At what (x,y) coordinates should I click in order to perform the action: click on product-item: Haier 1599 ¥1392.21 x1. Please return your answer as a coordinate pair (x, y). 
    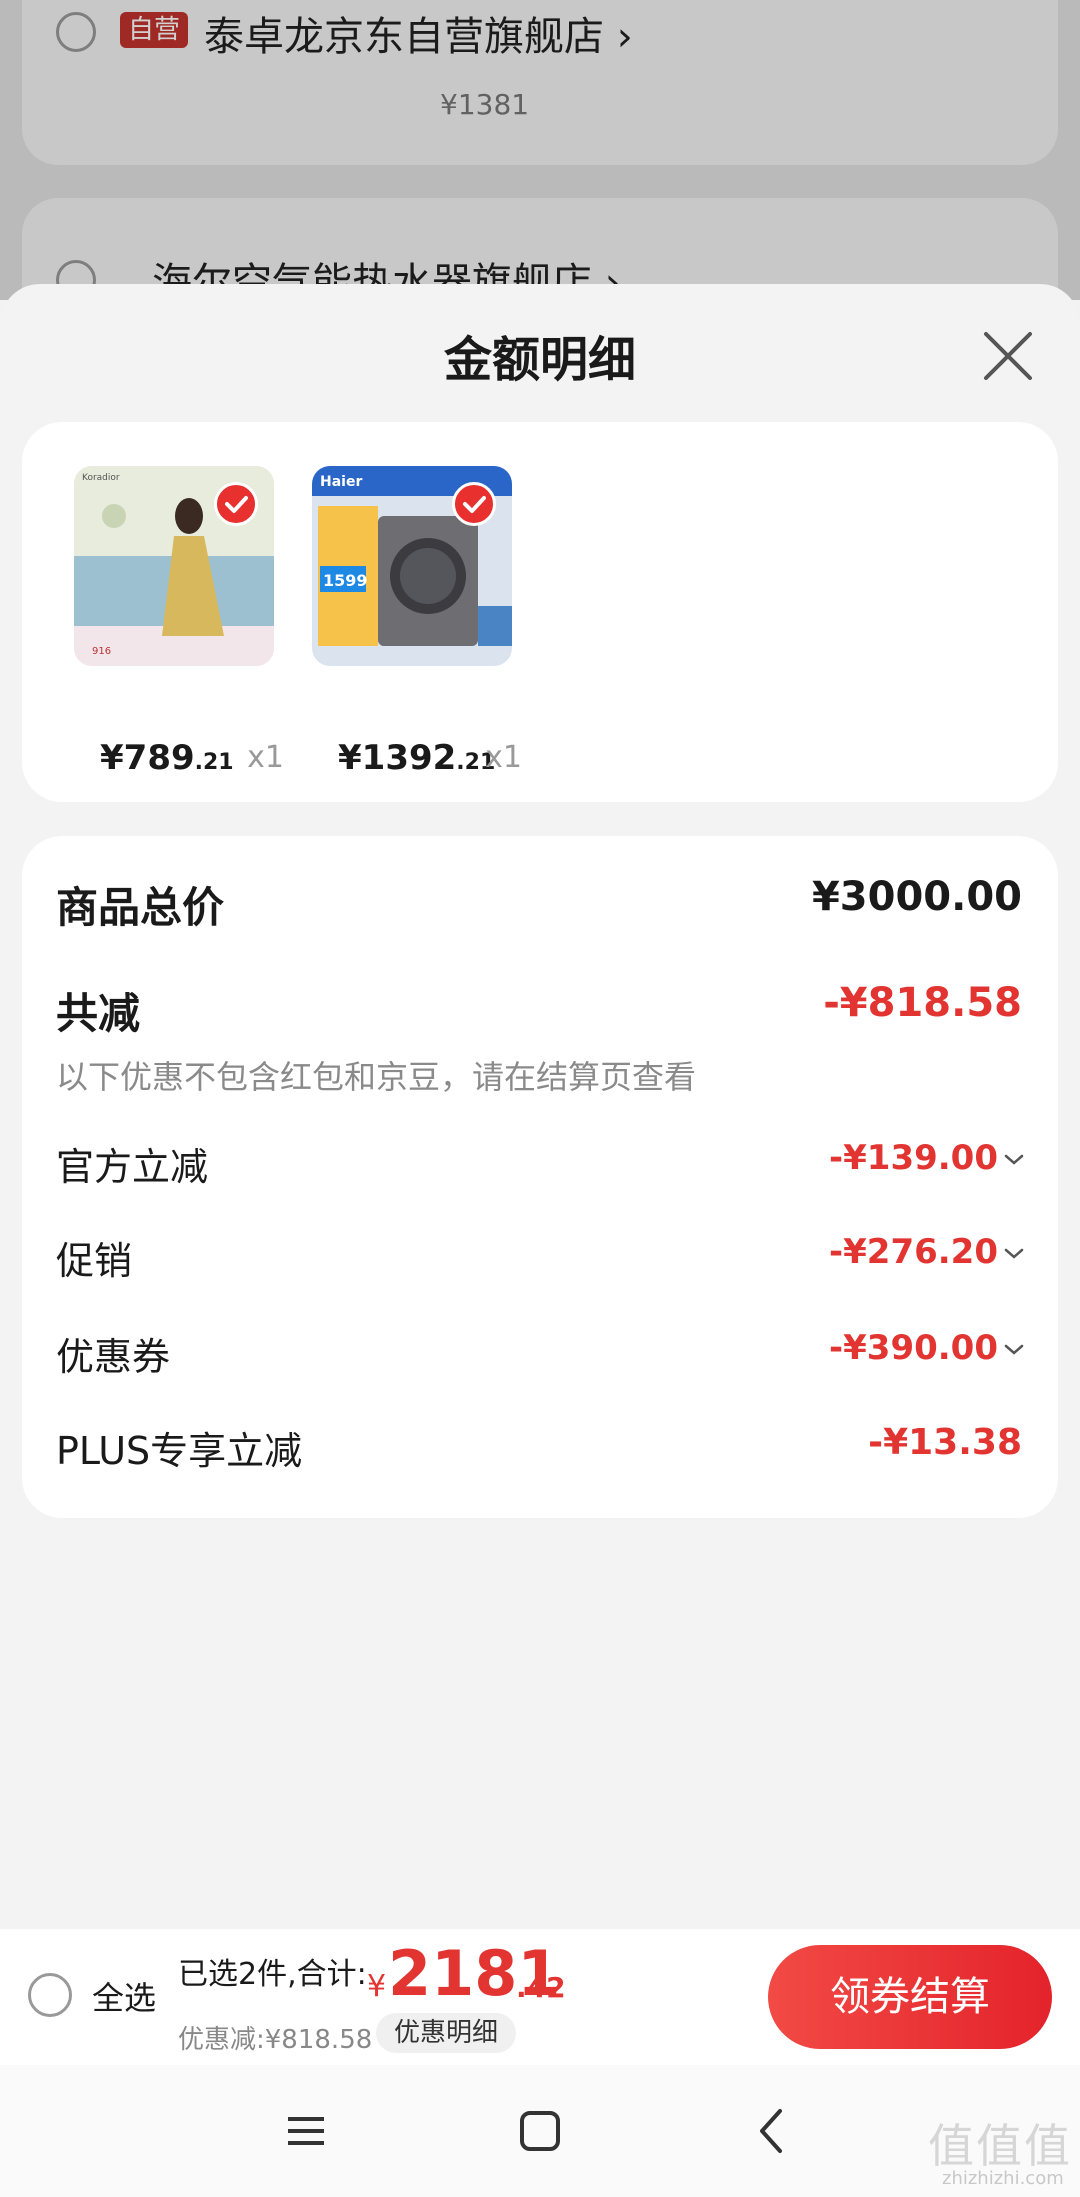
    Looking at the image, I should click on (417, 622).